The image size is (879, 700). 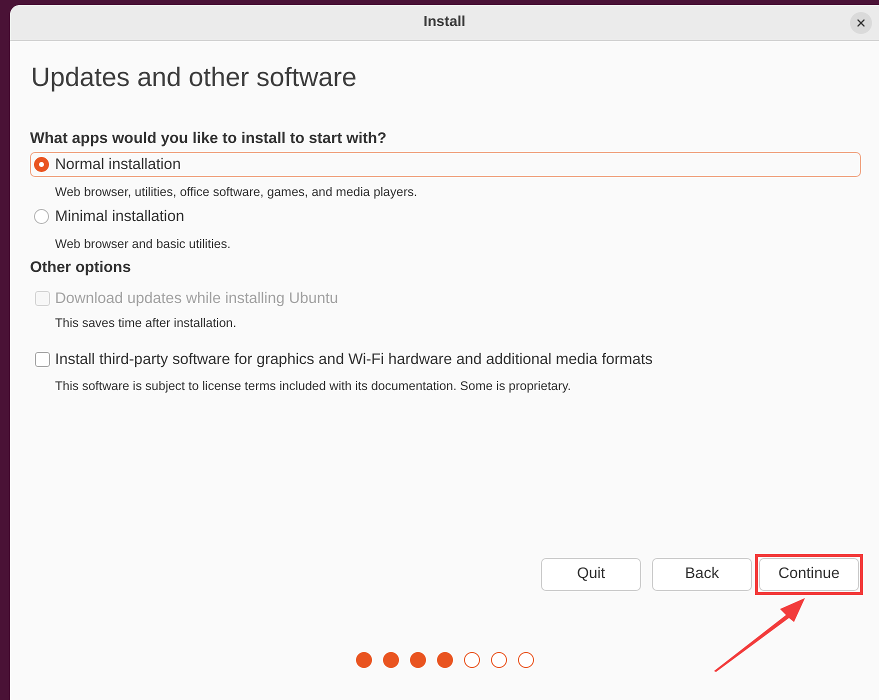 What do you see at coordinates (118, 165) in the screenshot?
I see `option-label: Normal installation` at bounding box center [118, 165].